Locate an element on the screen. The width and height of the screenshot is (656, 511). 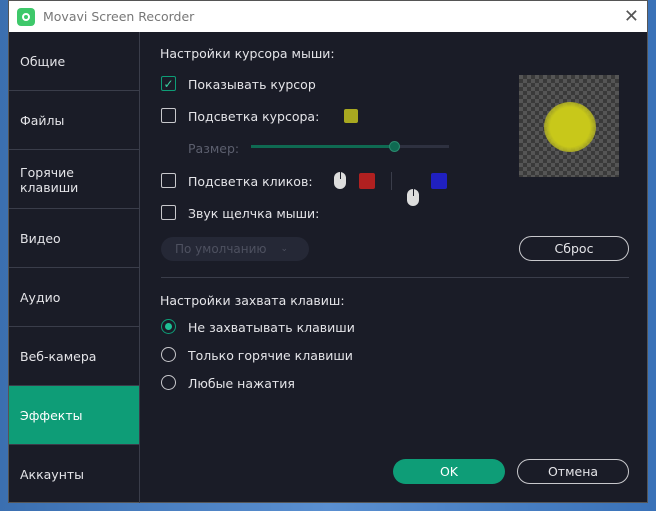
click-sound-select: По умолчанию ⌄ is located at coordinates (235, 249).